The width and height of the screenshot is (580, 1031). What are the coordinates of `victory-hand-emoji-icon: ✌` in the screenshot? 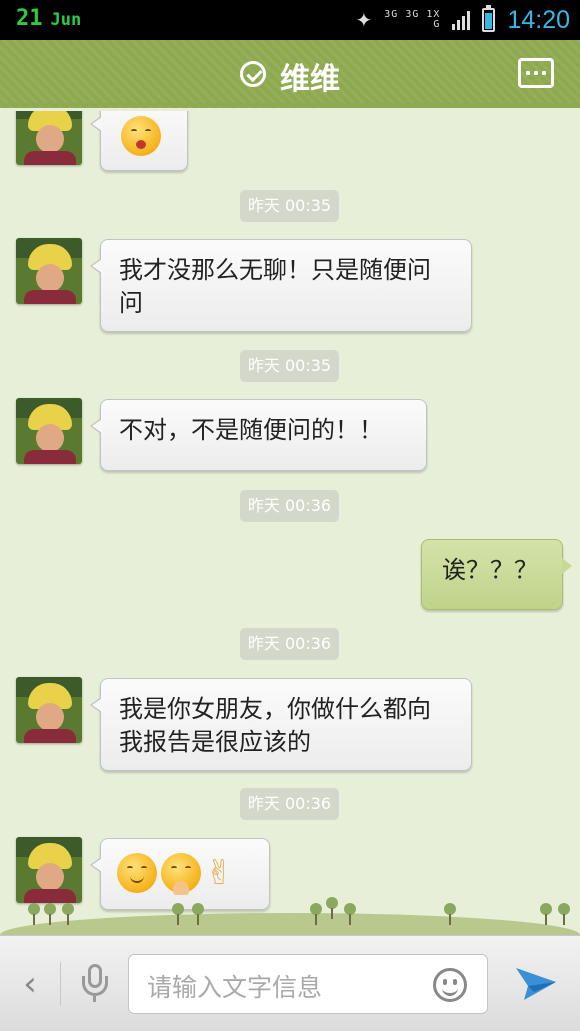 It's located at (219, 873).